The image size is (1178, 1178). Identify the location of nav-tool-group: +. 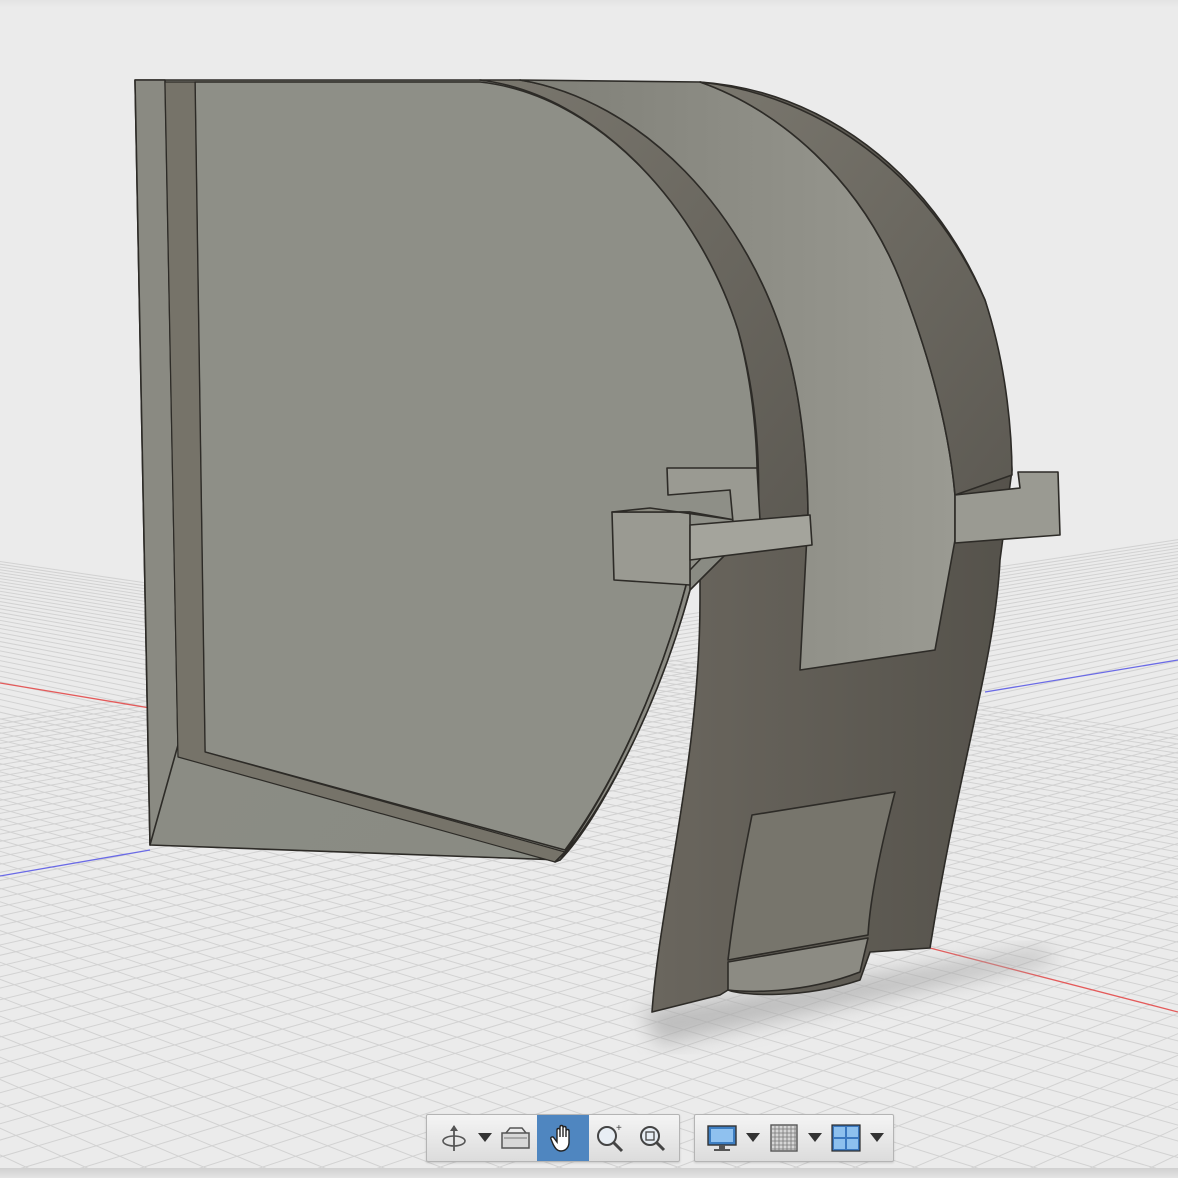
(553, 1138).